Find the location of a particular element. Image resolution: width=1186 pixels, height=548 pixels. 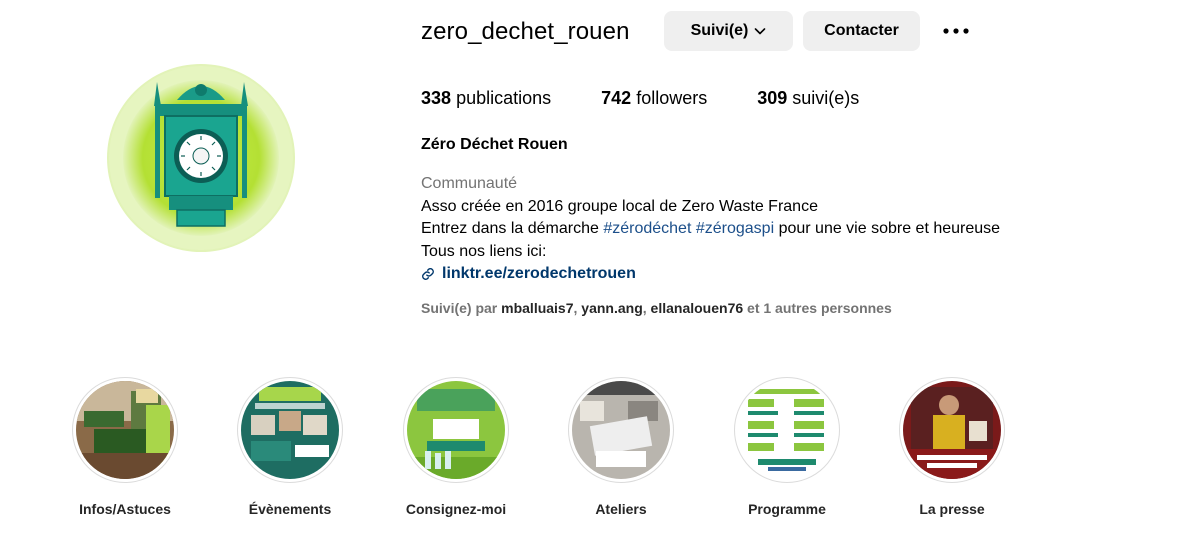

followed-by-suffix: et 1 autres personnes is located at coordinates (817, 308).